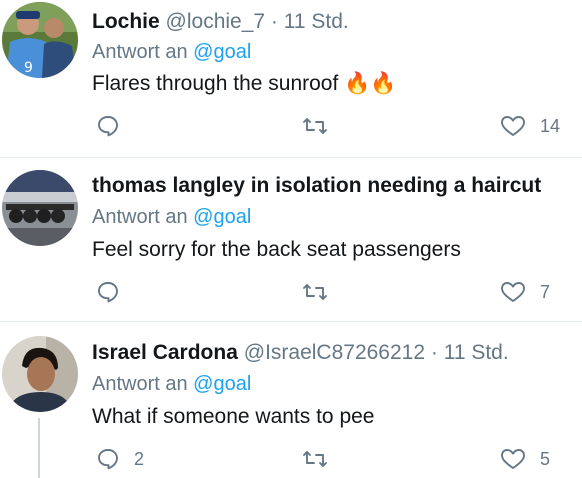 This screenshot has height=478, width=582. Describe the element at coordinates (28, 68) in the screenshot. I see `svg-text: 9` at that location.